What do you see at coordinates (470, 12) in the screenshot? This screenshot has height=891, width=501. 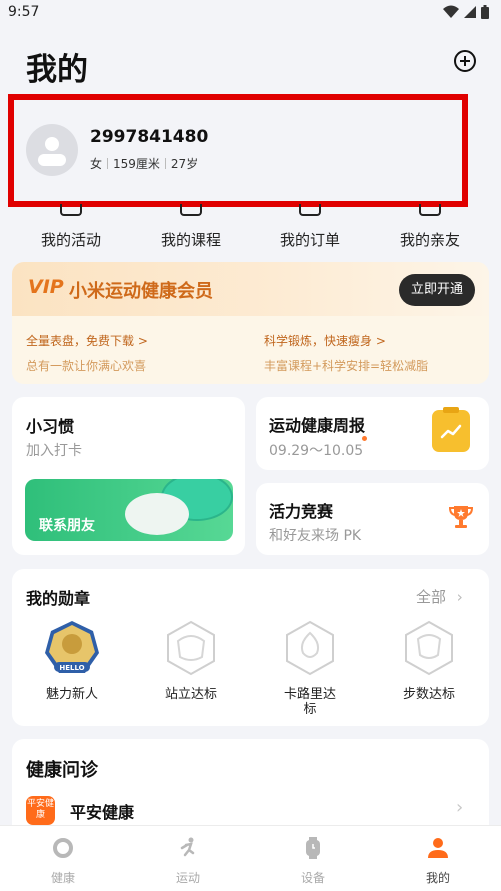 I see `signal-icon` at bounding box center [470, 12].